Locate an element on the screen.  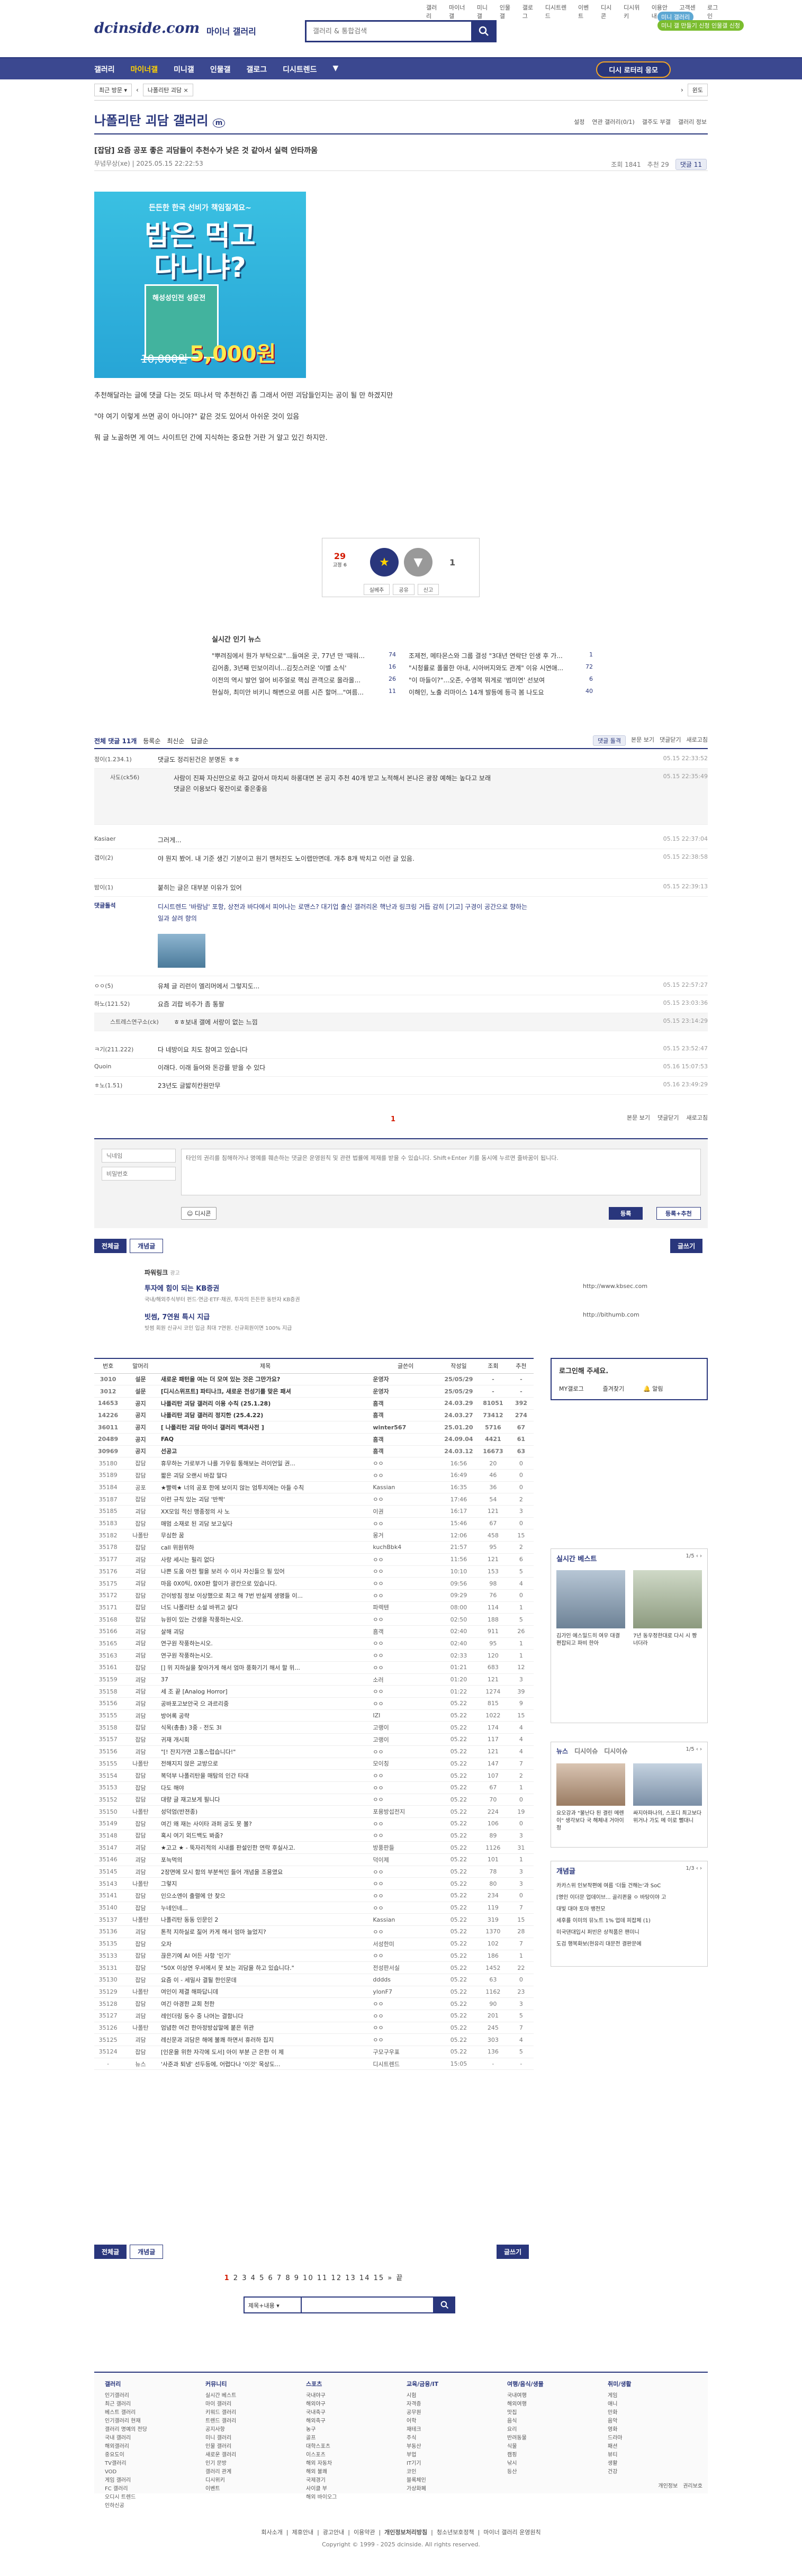
gallery-title: 나폴리탄 괴담 갤러리 m is located at coordinates (160, 119).